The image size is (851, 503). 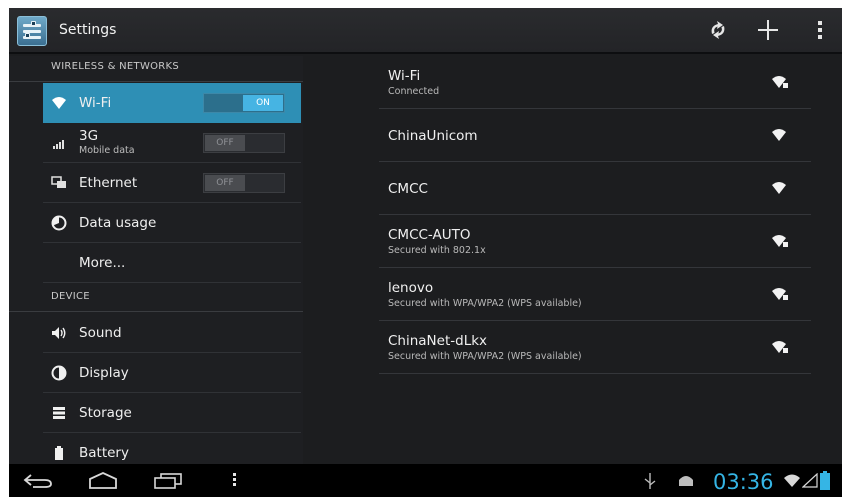 What do you see at coordinates (172, 413) in the screenshot?
I see `sidebar-item-storage: Storage` at bounding box center [172, 413].